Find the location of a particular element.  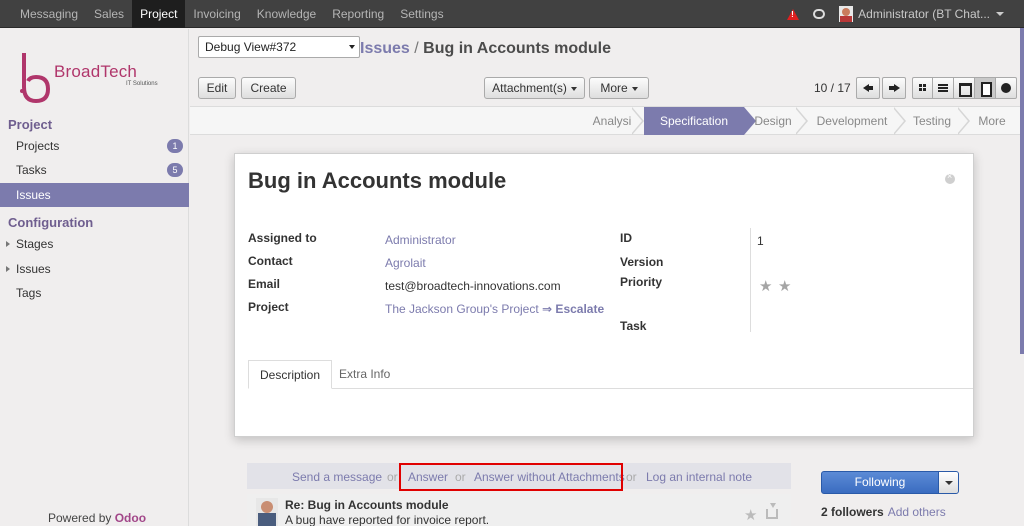

sidebar-item-label: Tasks is located at coordinates (31, 170).